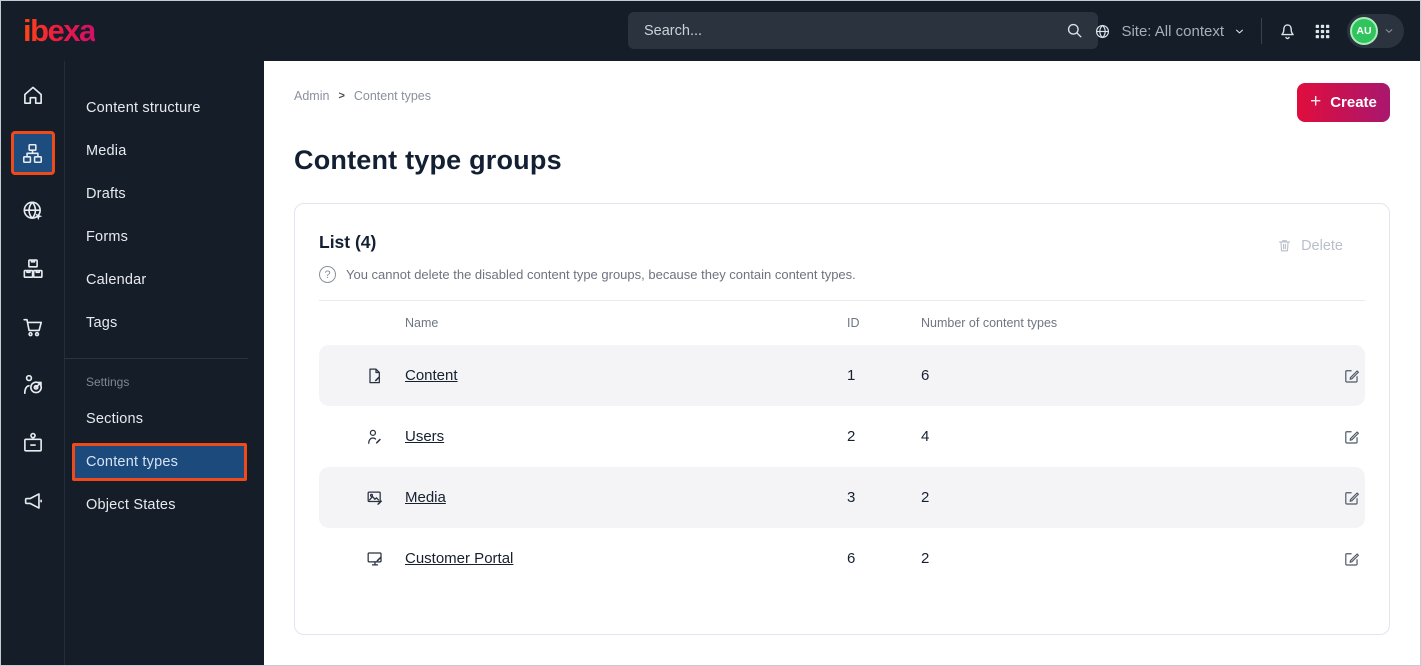  Describe the element at coordinates (424, 436) in the screenshot. I see `group-link-users: Users` at that location.